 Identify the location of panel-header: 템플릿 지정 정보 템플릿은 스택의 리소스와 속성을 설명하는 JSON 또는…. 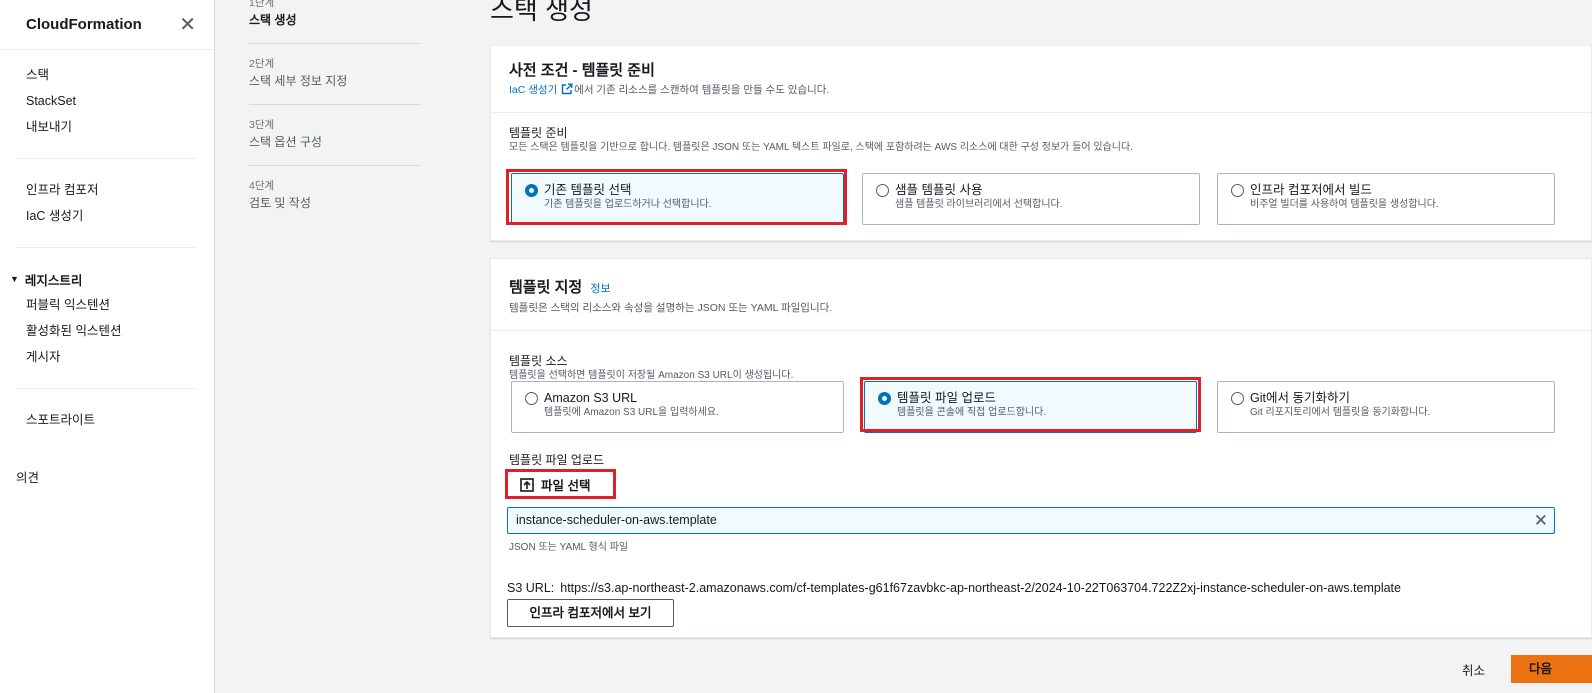
(1041, 287).